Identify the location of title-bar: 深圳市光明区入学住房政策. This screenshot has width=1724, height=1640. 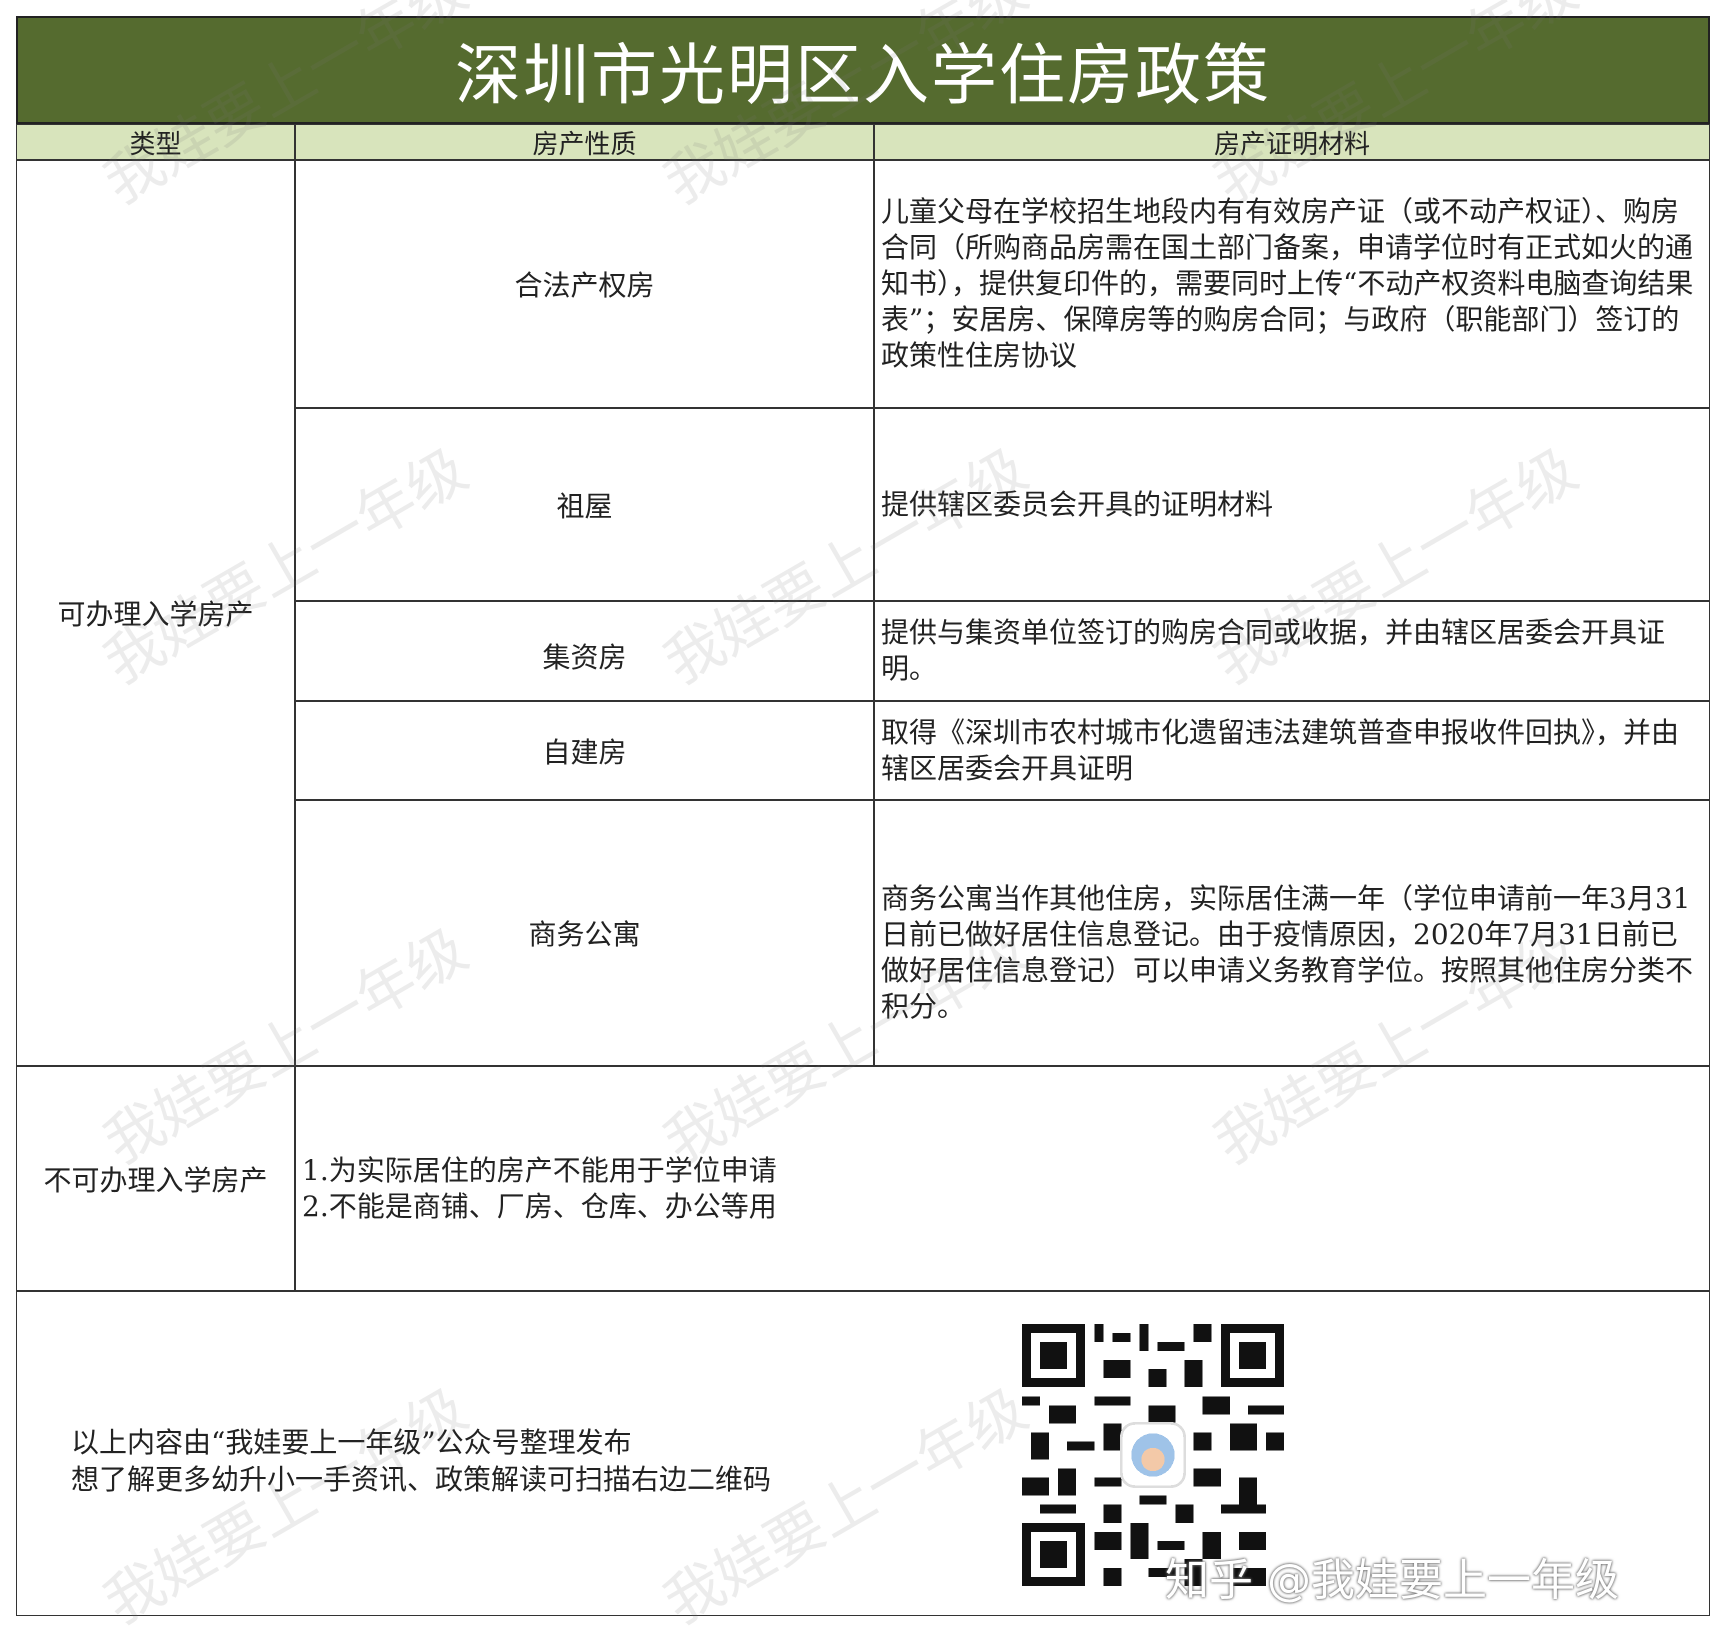
(863, 70).